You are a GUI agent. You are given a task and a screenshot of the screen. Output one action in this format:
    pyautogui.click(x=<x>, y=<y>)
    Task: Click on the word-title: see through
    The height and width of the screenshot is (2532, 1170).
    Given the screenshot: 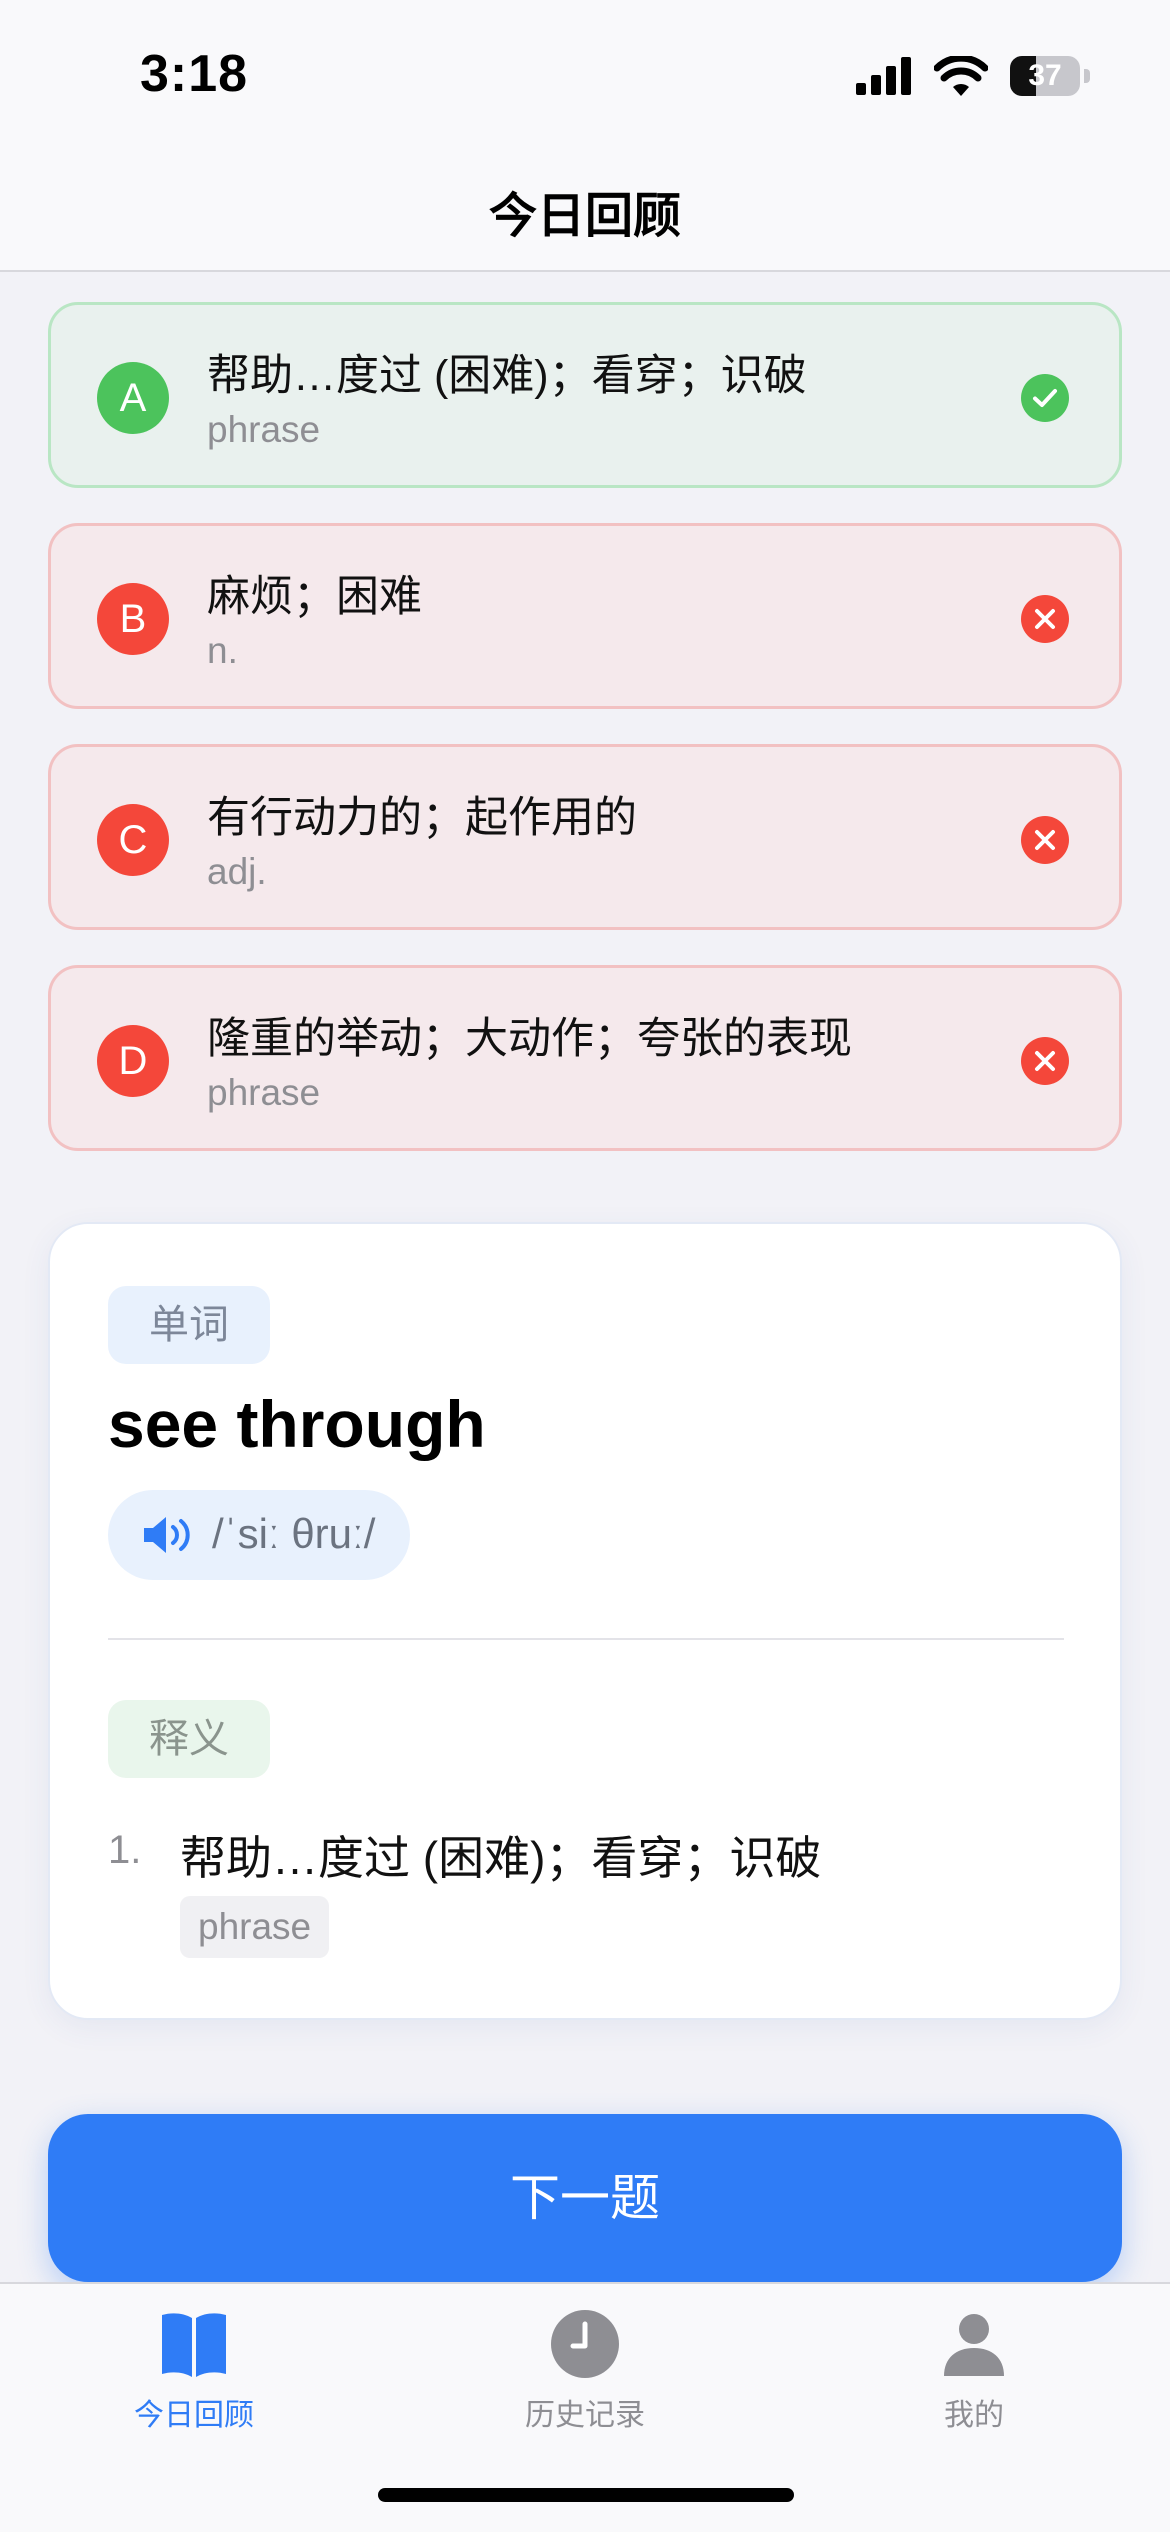 What is the action you would take?
    pyautogui.click(x=297, y=1424)
    